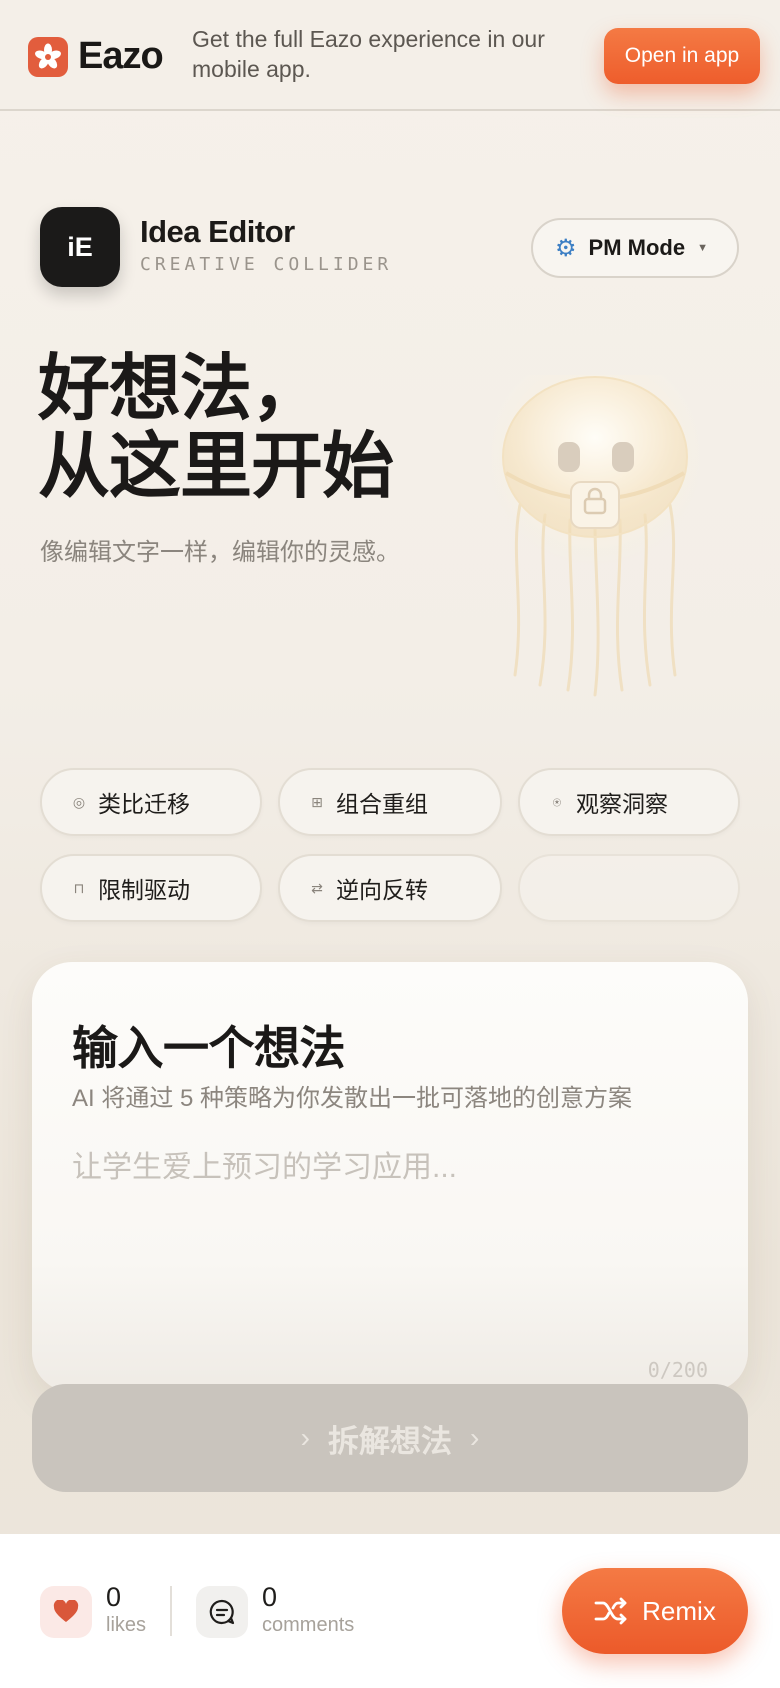  I want to click on heart-icon, so click(66, 1611).